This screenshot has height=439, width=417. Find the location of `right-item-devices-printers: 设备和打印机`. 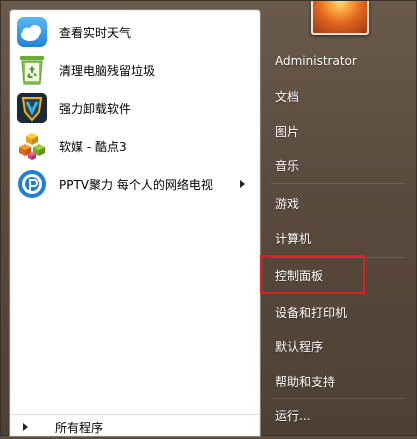

right-item-devices-printers: 设备和打印机 is located at coordinates (338, 312).